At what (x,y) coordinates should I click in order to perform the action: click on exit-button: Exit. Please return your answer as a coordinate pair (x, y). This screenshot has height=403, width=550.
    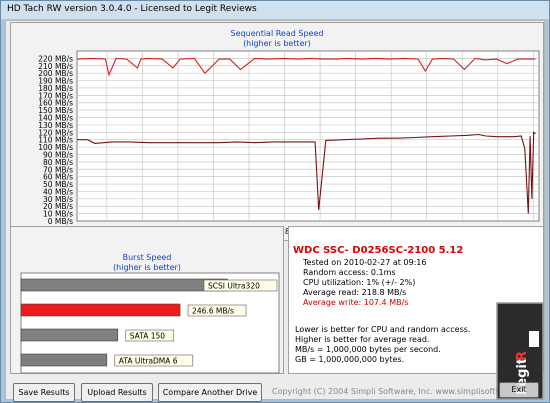
    Looking at the image, I should click on (519, 390).